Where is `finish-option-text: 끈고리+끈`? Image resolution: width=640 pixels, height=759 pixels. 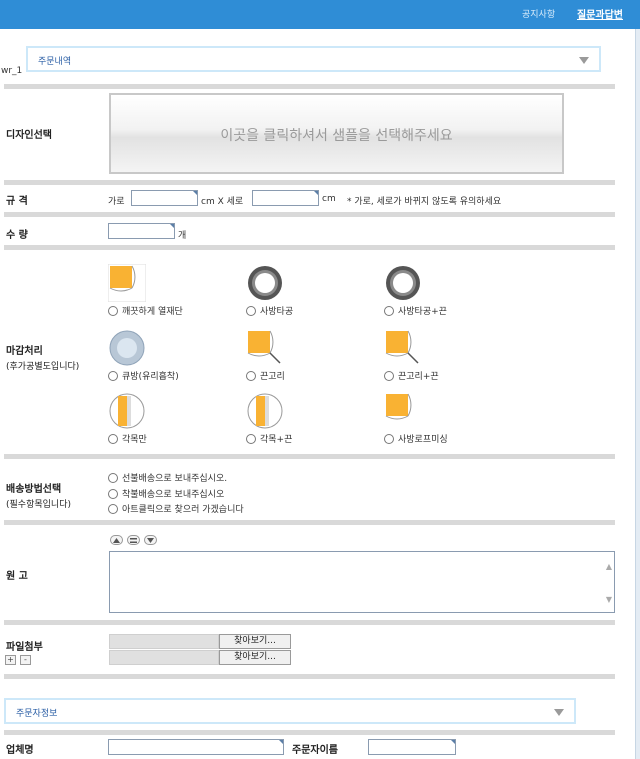
finish-option-text: 끈고리+끈 is located at coordinates (418, 377).